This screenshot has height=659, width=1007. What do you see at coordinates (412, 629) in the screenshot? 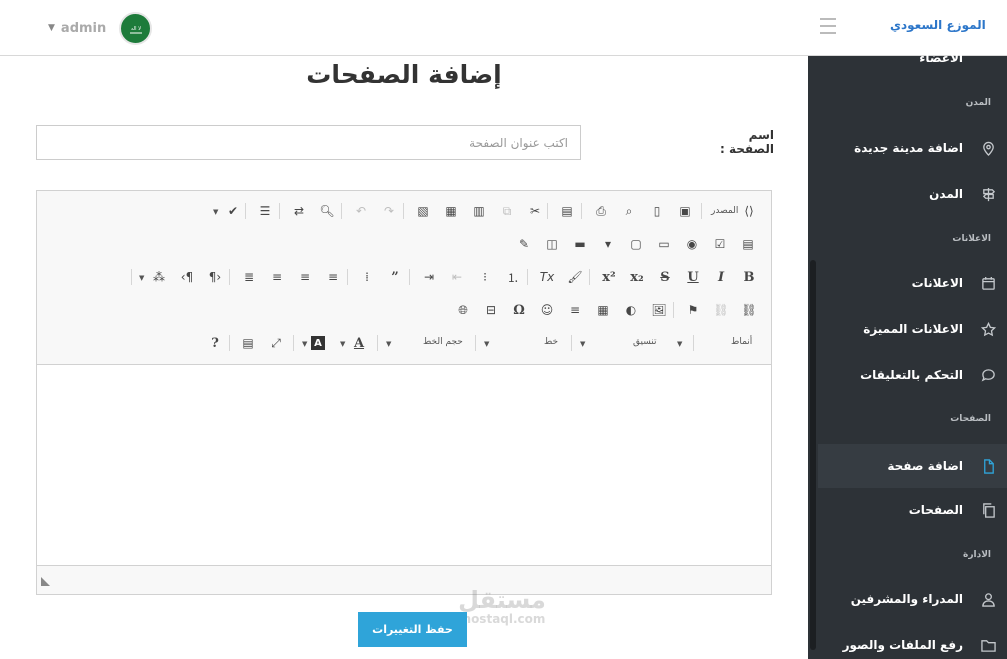
I see `save-changes-button: حفظ التغييرات` at bounding box center [412, 629].